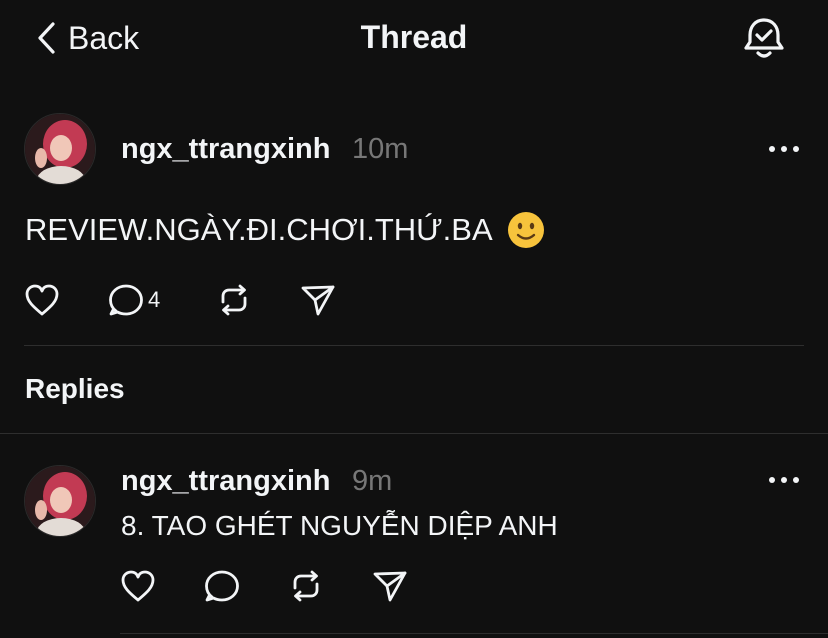 Image resolution: width=828 pixels, height=638 pixels. I want to click on reply-timestamp: 9m, so click(372, 481).